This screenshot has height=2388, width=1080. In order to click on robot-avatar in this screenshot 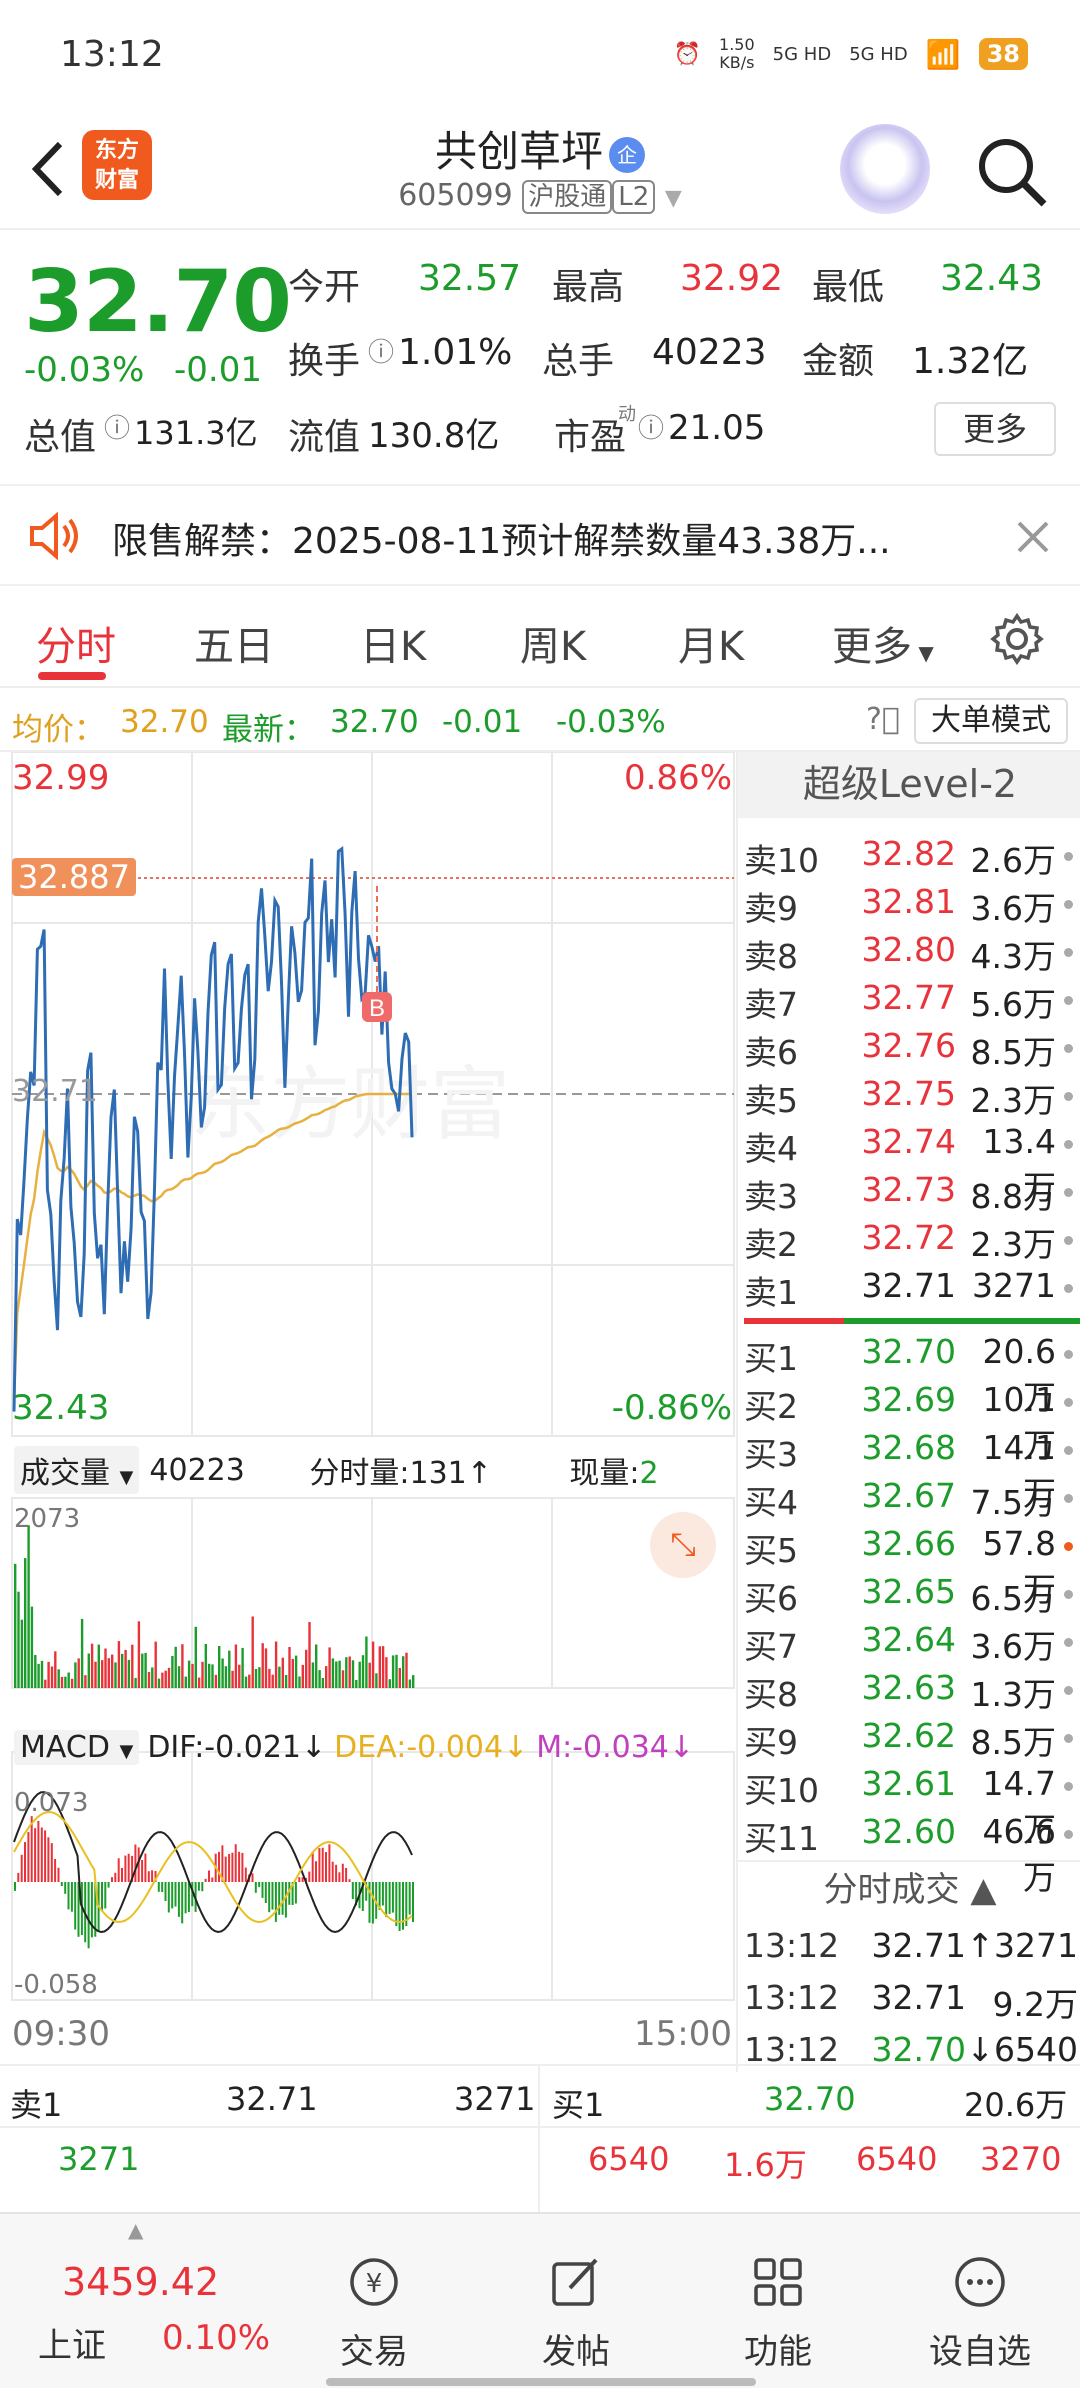, I will do `click(885, 169)`.